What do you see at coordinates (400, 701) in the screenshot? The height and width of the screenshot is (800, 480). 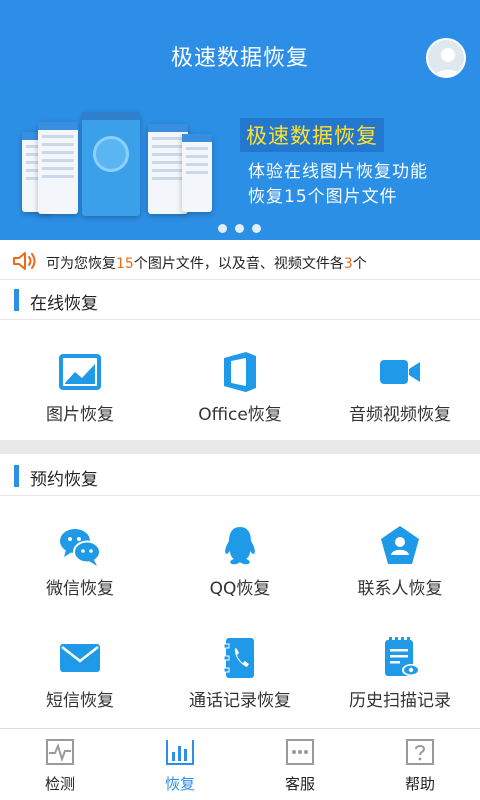 I see `grid-label: 历史扫描记录` at bounding box center [400, 701].